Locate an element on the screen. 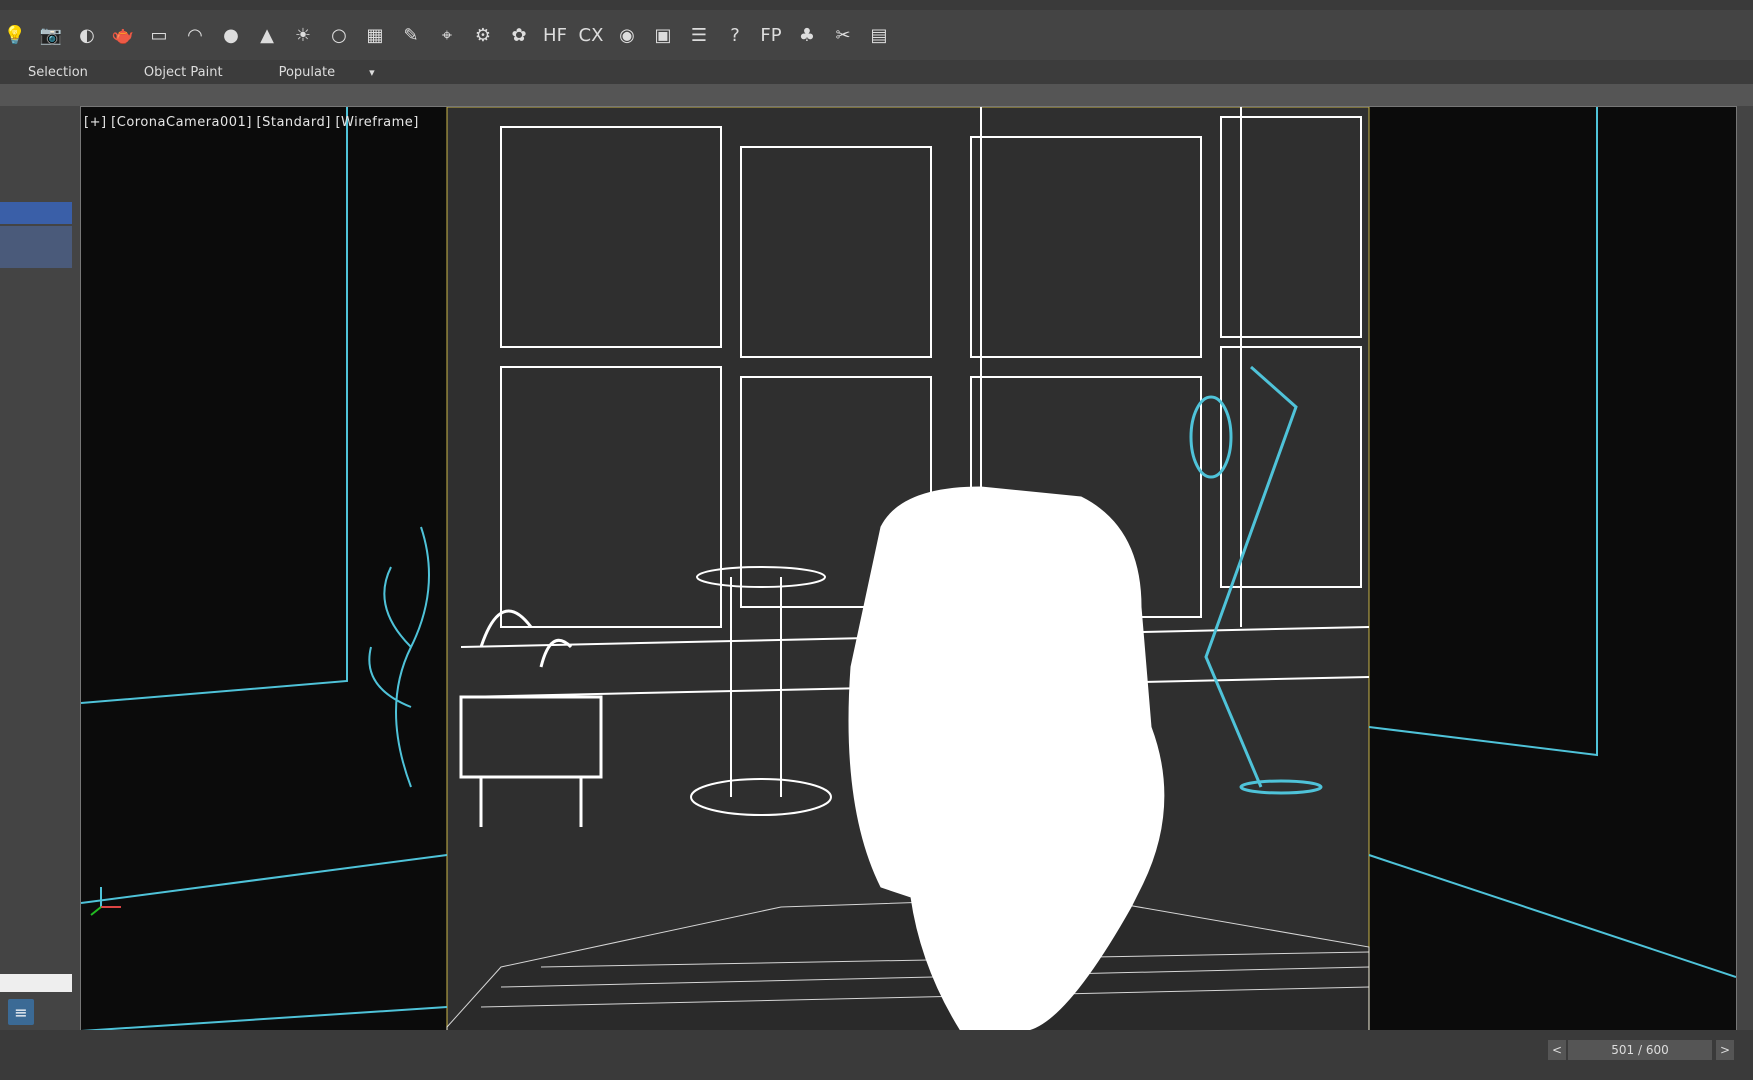 The width and height of the screenshot is (1753, 1080). panel-scroll-field is located at coordinates (36, 983).